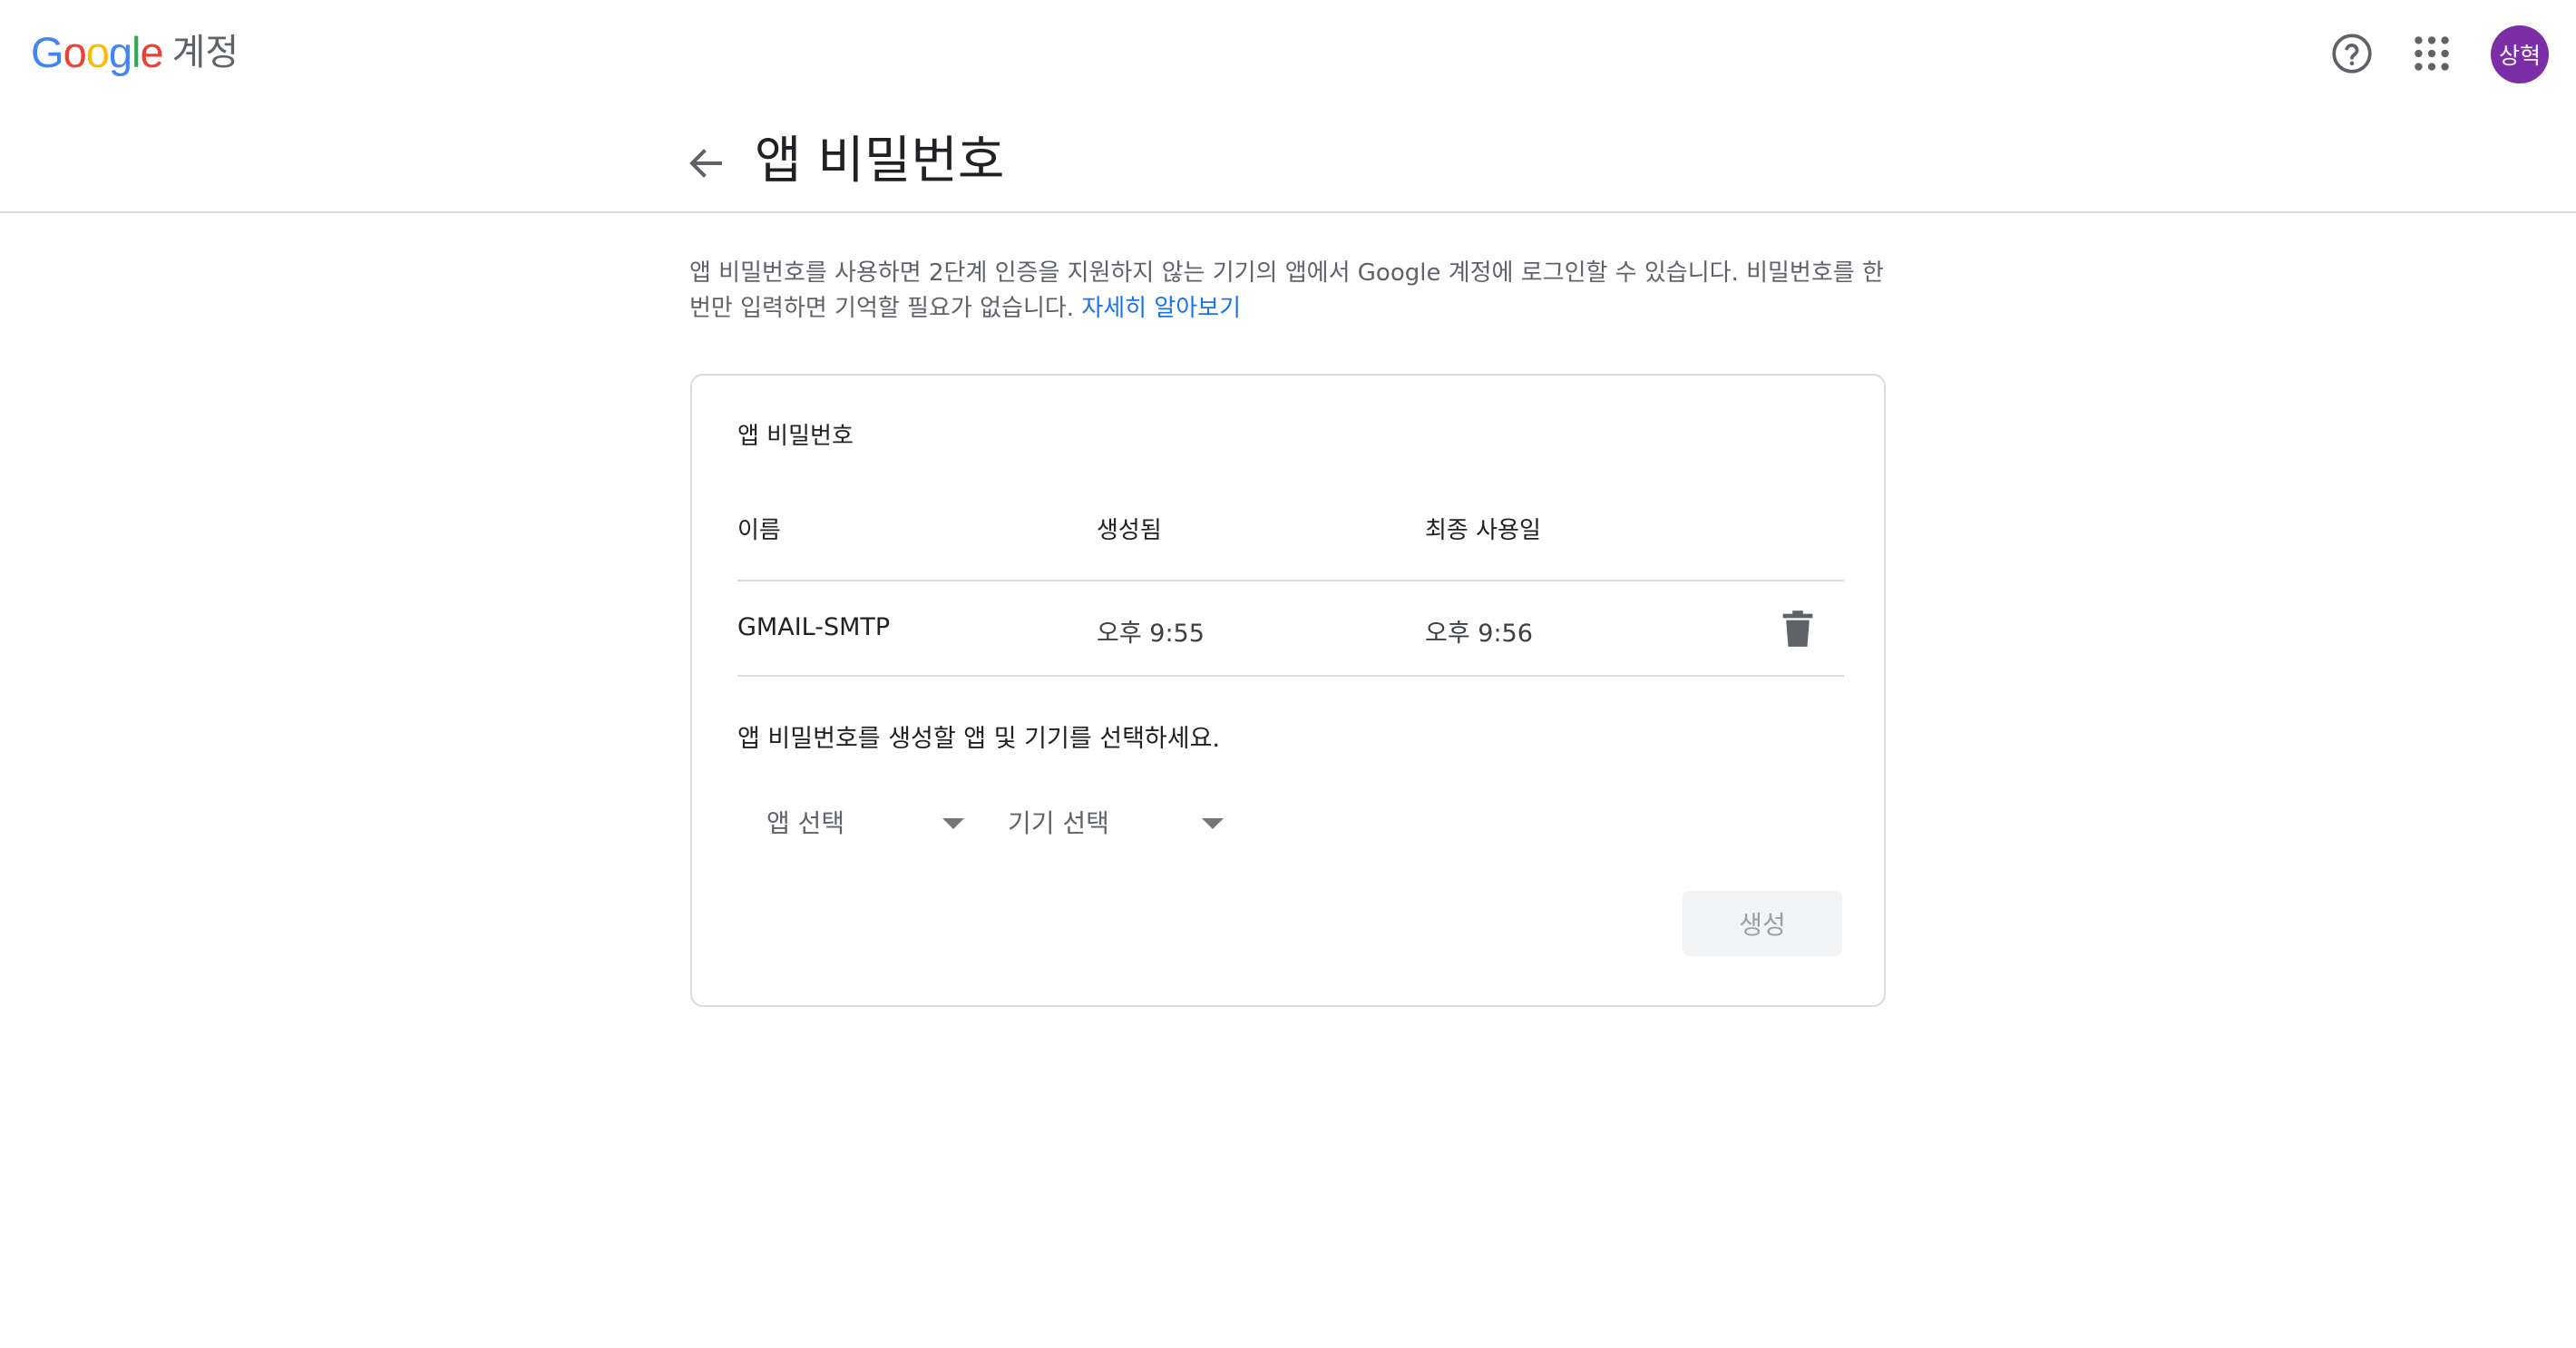  What do you see at coordinates (805, 823) in the screenshot?
I see `app-select-label: 앱 선택` at bounding box center [805, 823].